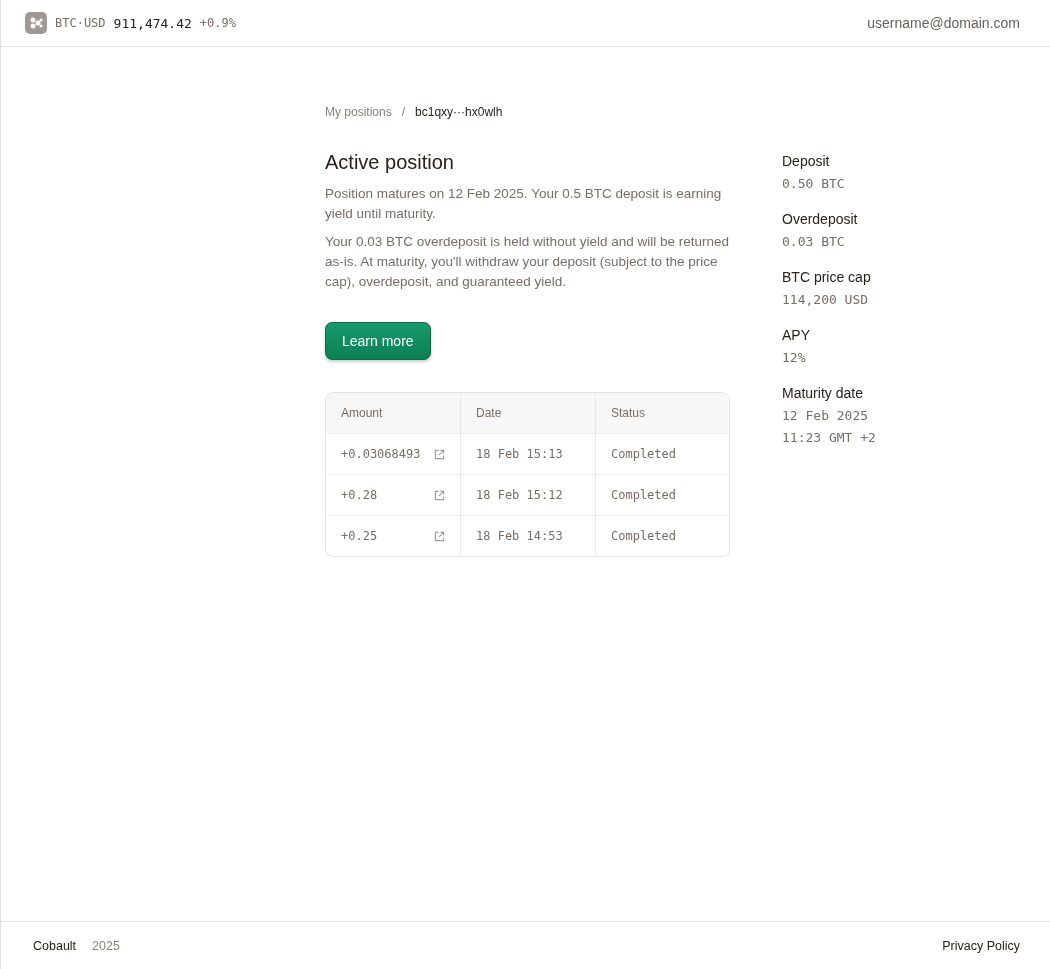 The height and width of the screenshot is (969, 1050). Describe the element at coordinates (393, 413) in the screenshot. I see `column-header: Amount` at that location.